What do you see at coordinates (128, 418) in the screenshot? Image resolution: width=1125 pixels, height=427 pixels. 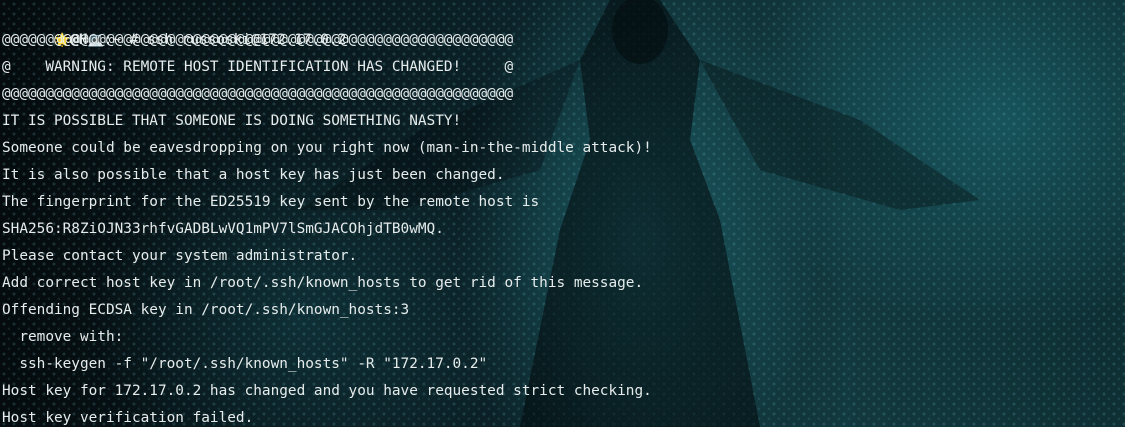 I see `output-line: Host key verification failed.` at bounding box center [128, 418].